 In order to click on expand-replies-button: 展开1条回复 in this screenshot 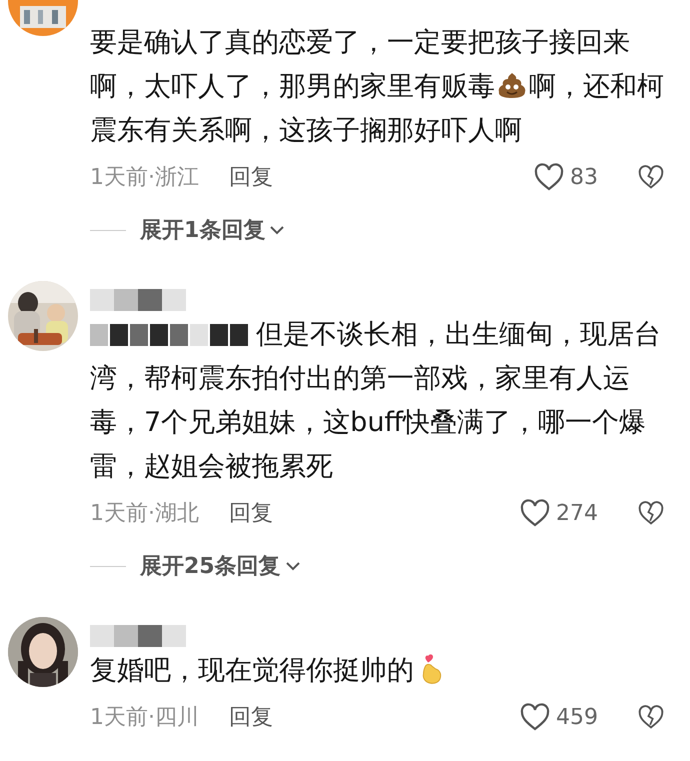, I will do `click(213, 230)`.